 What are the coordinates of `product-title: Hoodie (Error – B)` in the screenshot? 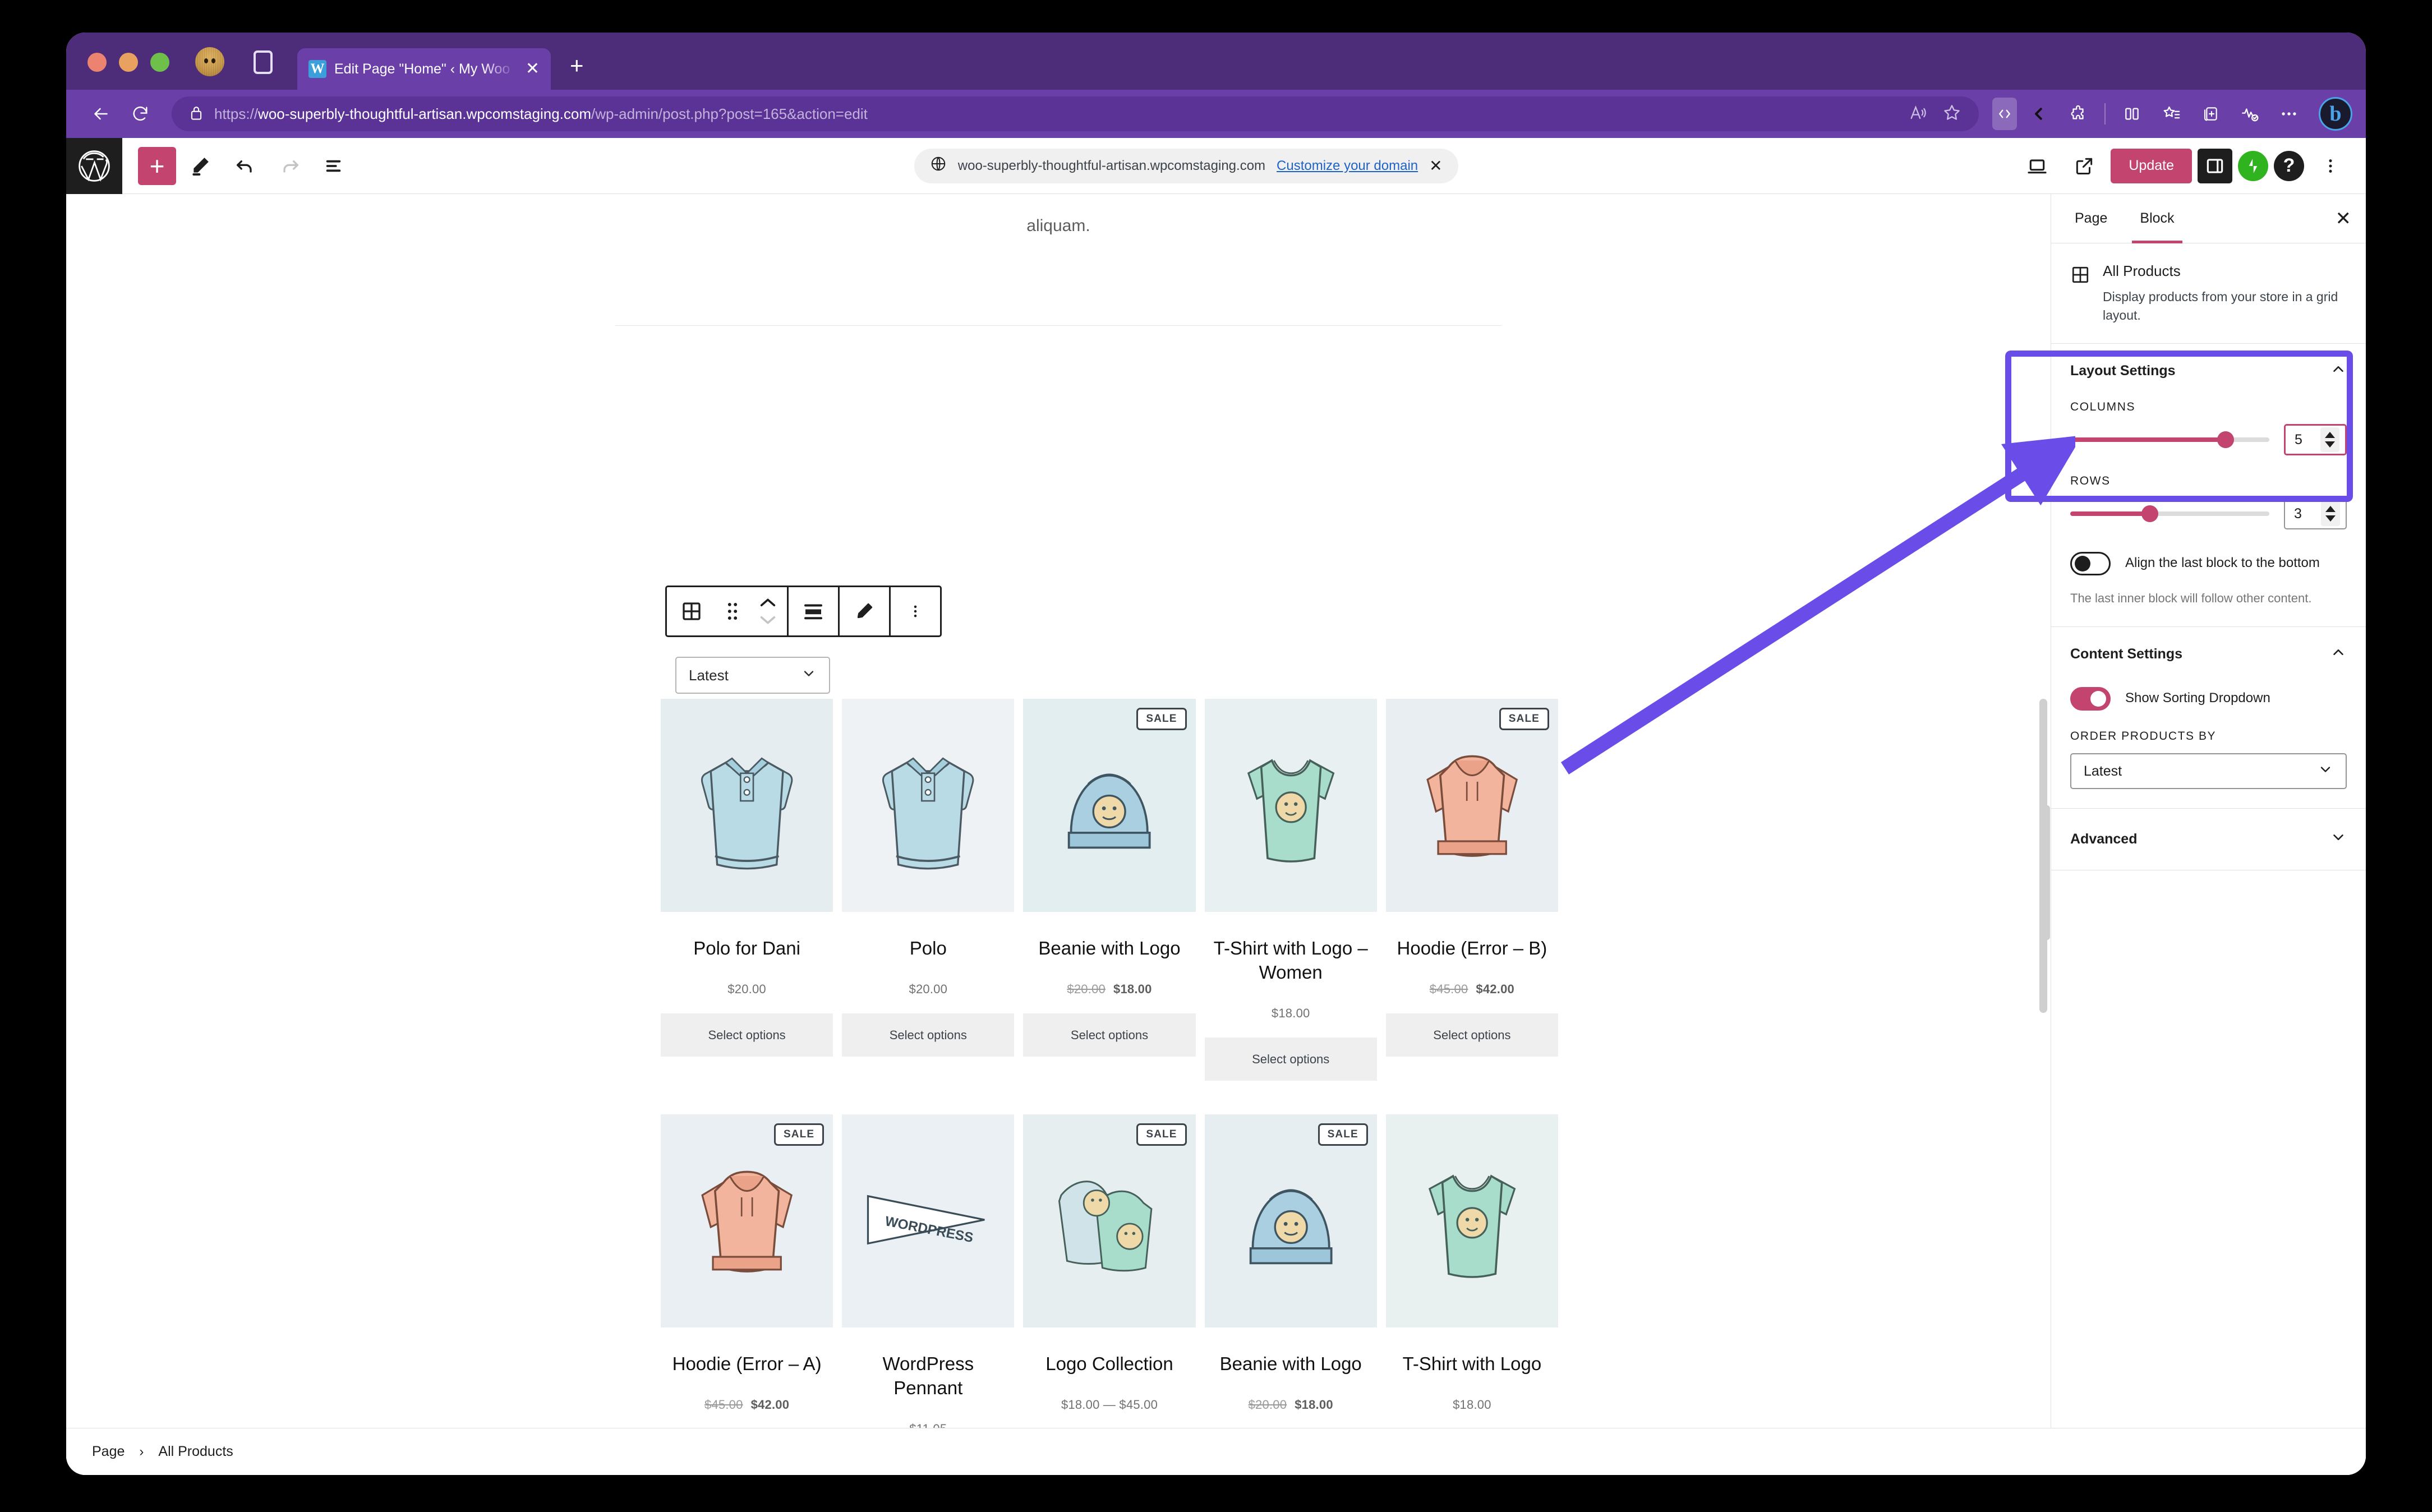 It's located at (1472, 949).